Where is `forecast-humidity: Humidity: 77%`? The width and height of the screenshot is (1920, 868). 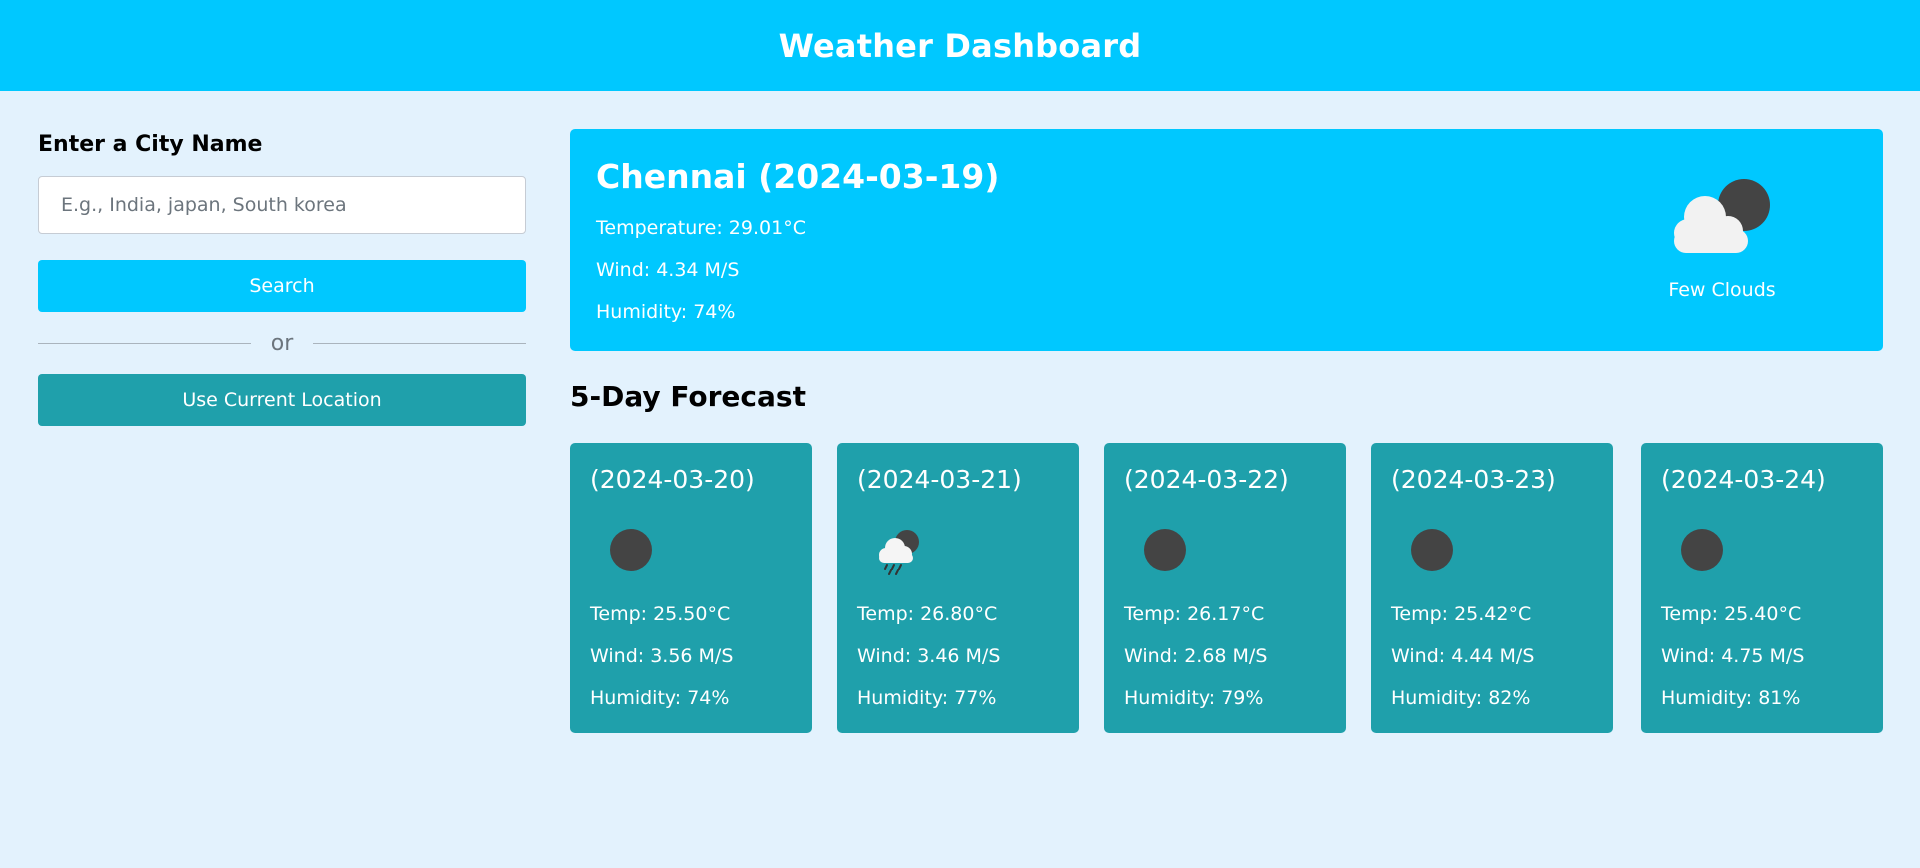
forecast-humidity: Humidity: 77% is located at coordinates (927, 698).